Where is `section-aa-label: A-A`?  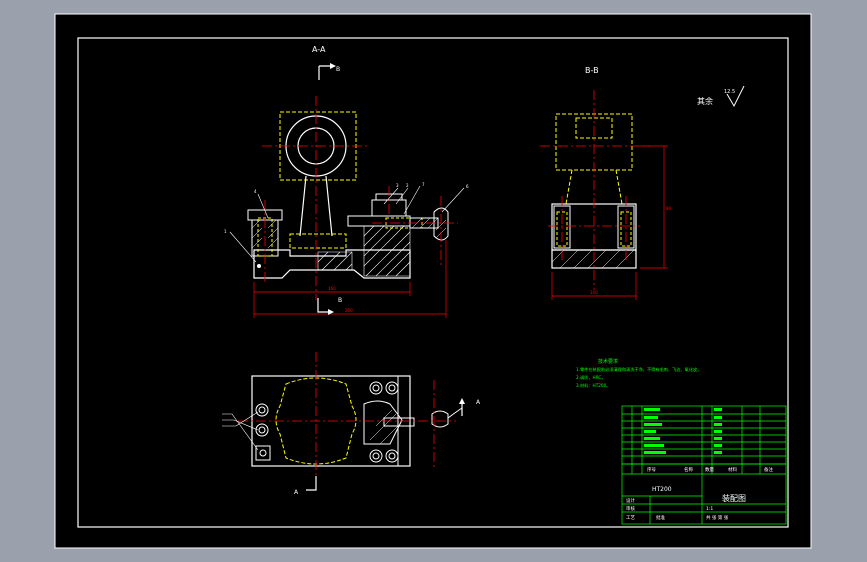 section-aa-label: A-A is located at coordinates (319, 49).